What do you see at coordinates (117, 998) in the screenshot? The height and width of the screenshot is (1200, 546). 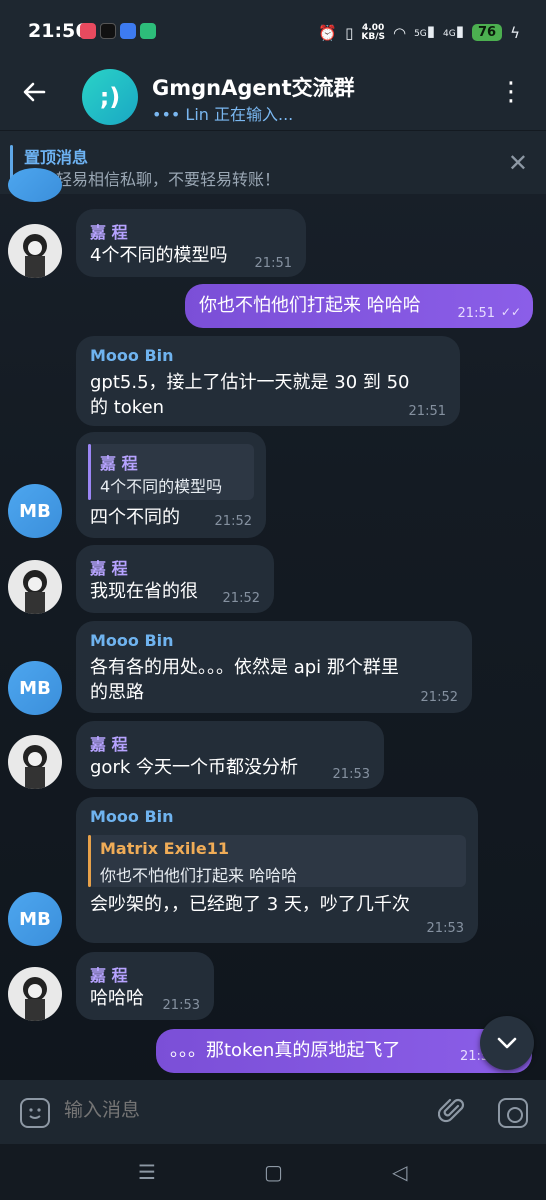 I see `message-text: 哈哈哈` at bounding box center [117, 998].